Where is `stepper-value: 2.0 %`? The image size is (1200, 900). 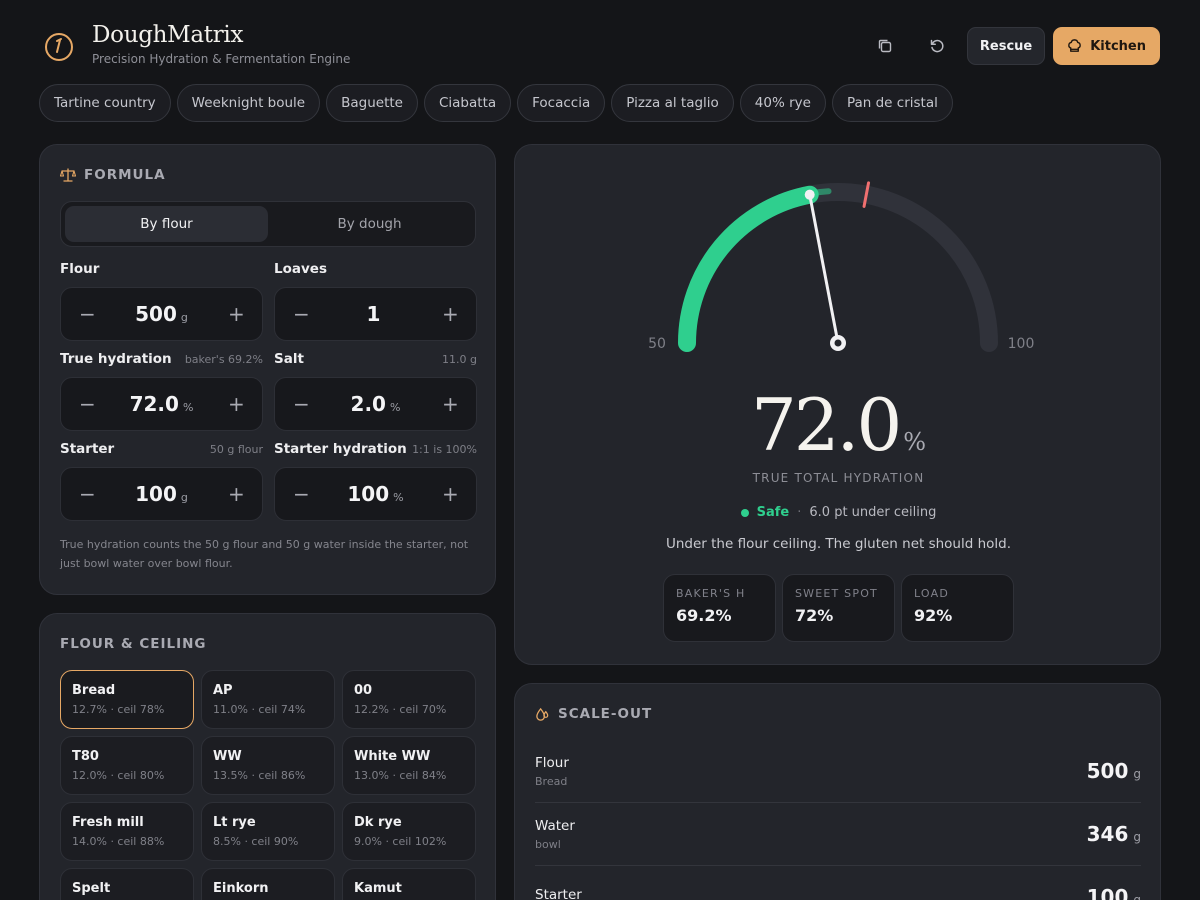
stepper-value: 2.0 % is located at coordinates (376, 404).